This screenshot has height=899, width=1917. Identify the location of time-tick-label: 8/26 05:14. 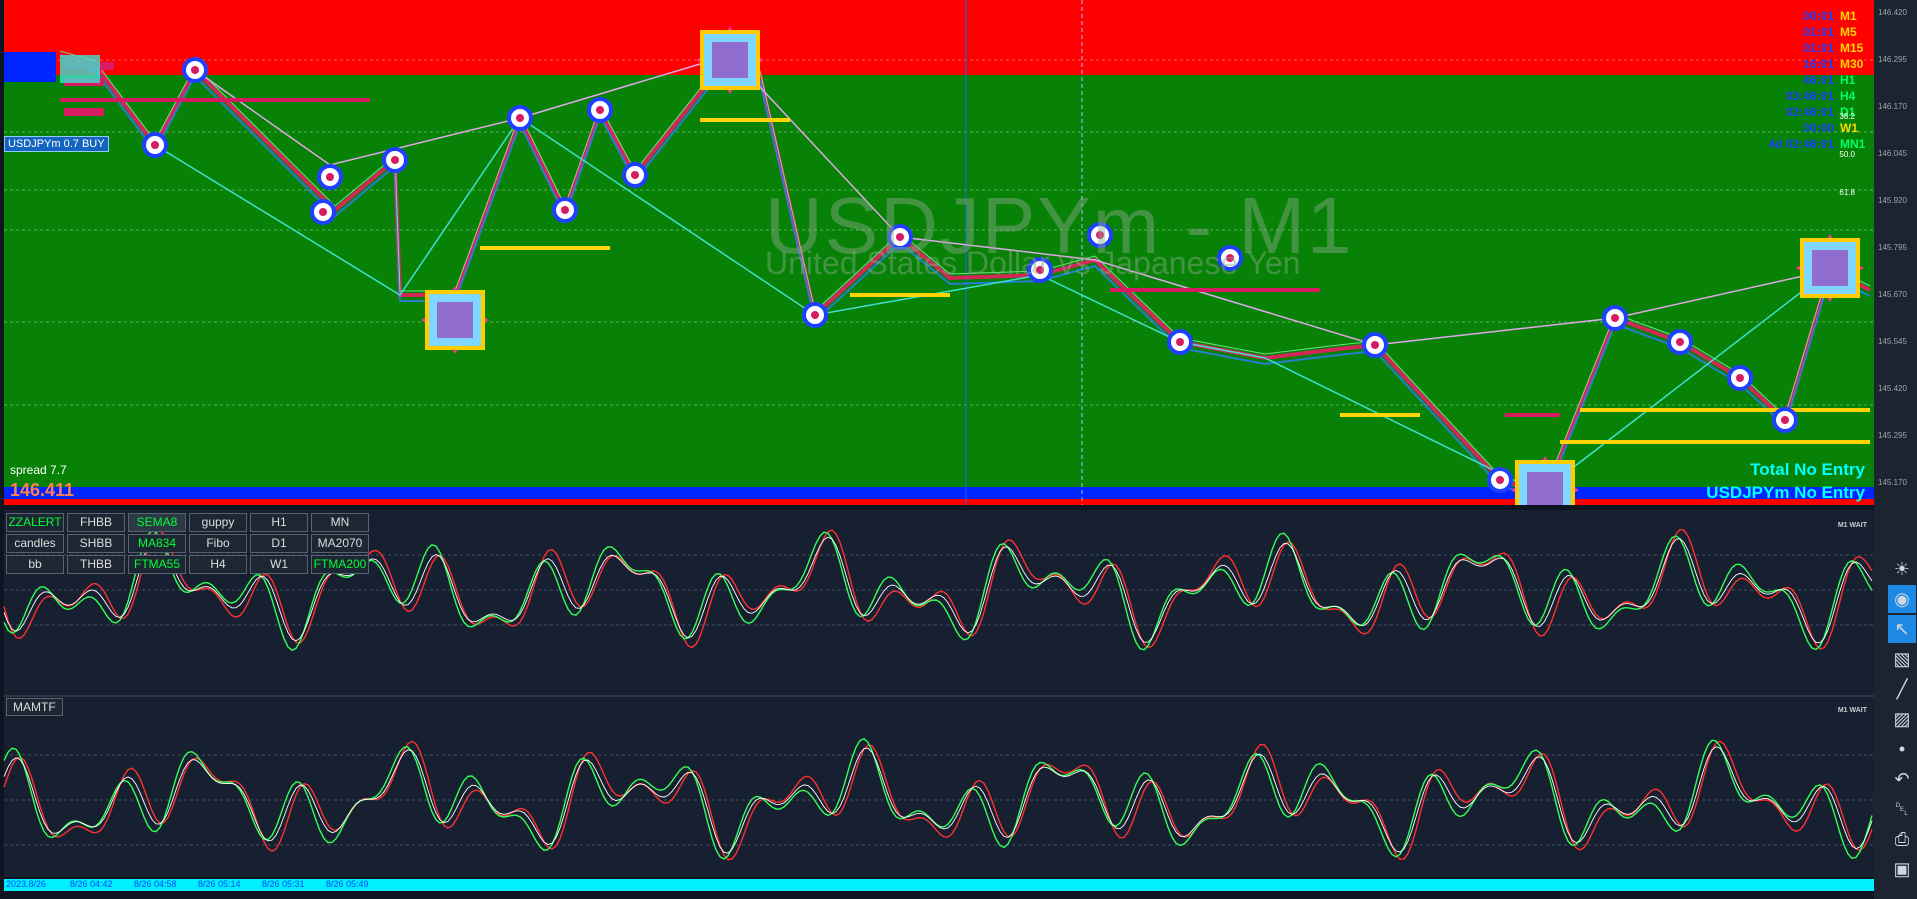
(219, 884).